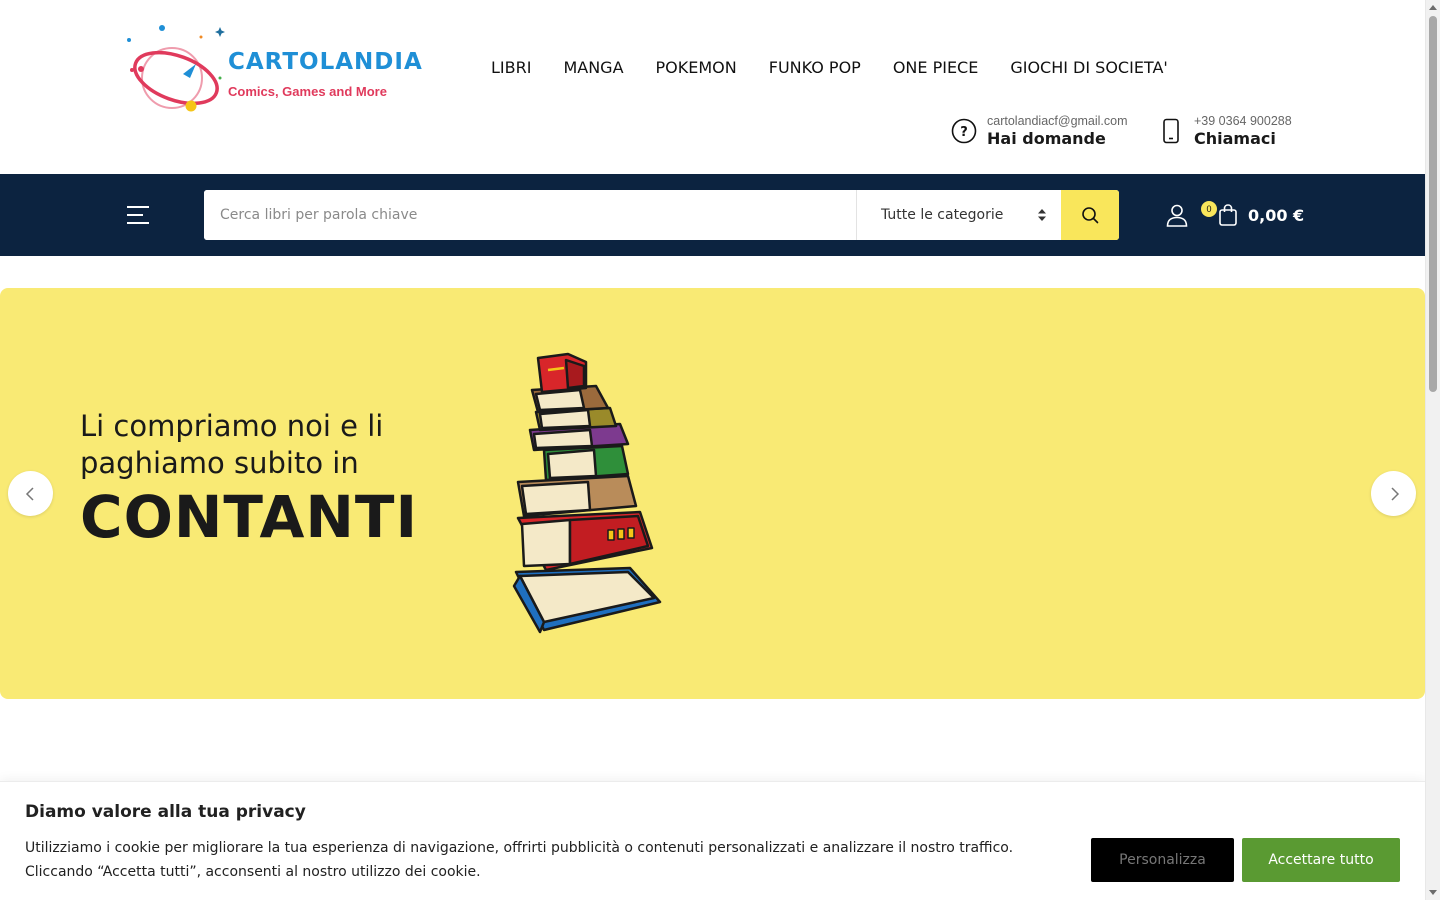 The image size is (1440, 900). Describe the element at coordinates (1171, 131) in the screenshot. I see `smartphone-icon` at that location.